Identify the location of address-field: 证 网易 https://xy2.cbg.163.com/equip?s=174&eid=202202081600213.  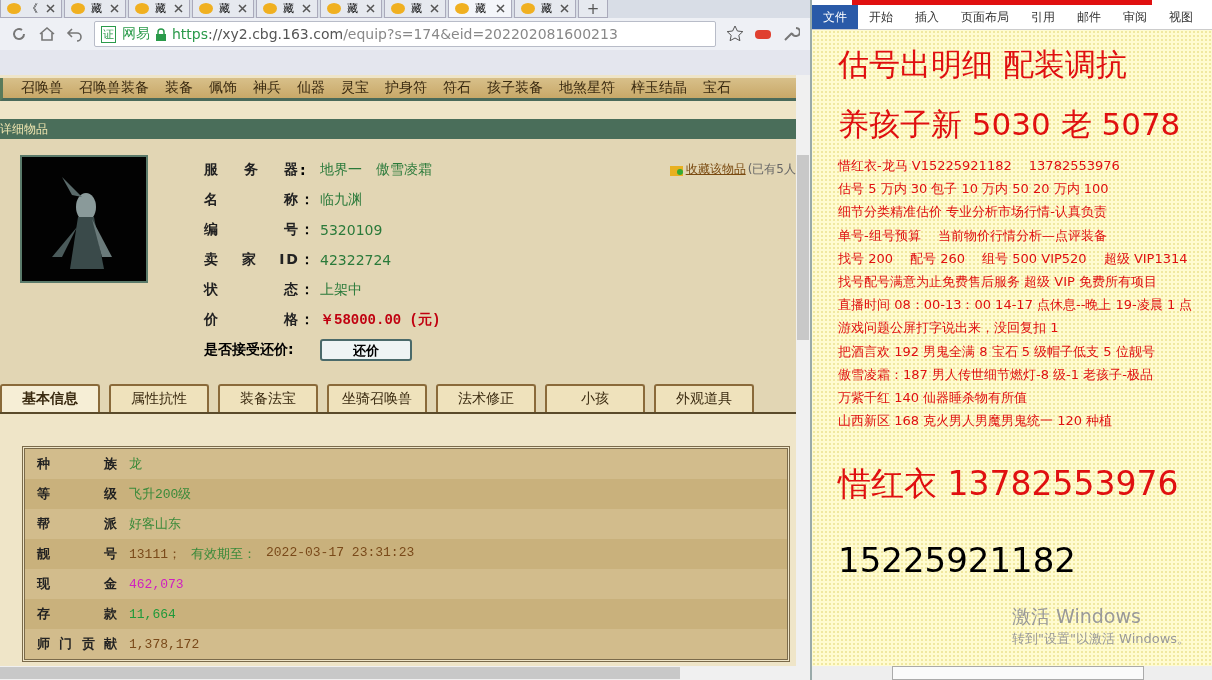
(405, 34).